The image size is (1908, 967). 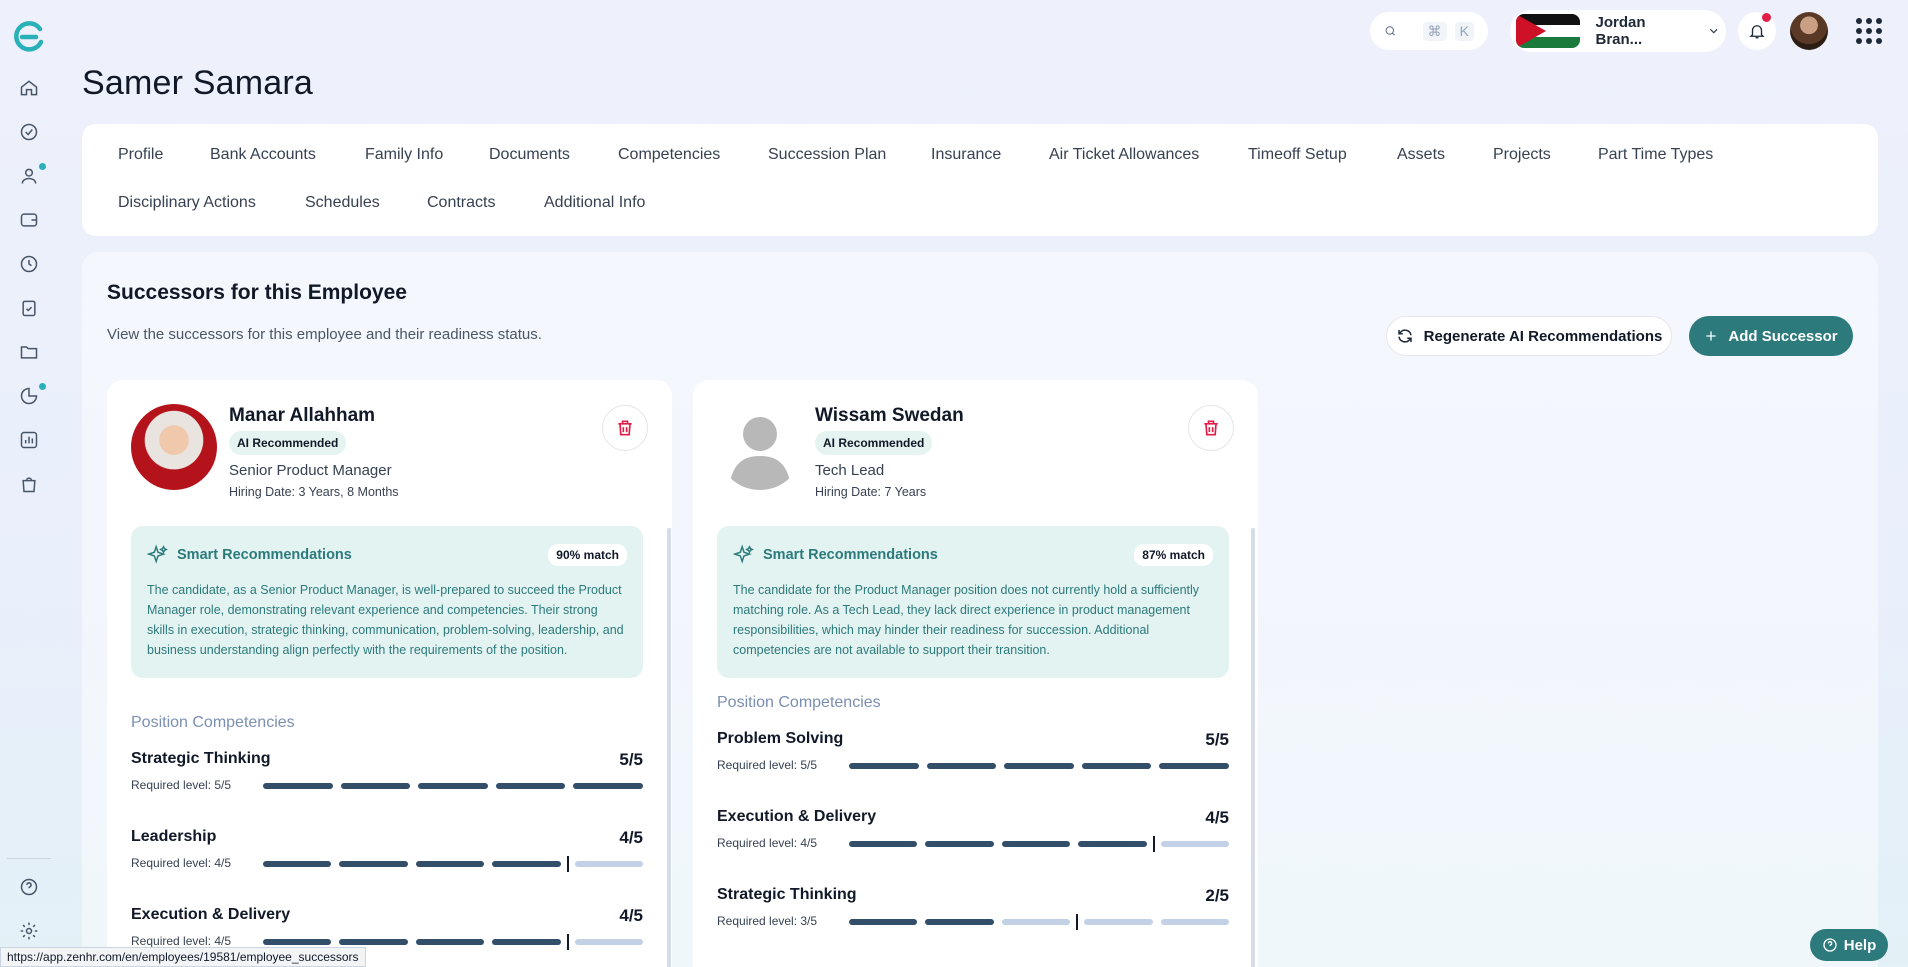 What do you see at coordinates (201, 758) in the screenshot?
I see `competency-name: Strategic Thinking` at bounding box center [201, 758].